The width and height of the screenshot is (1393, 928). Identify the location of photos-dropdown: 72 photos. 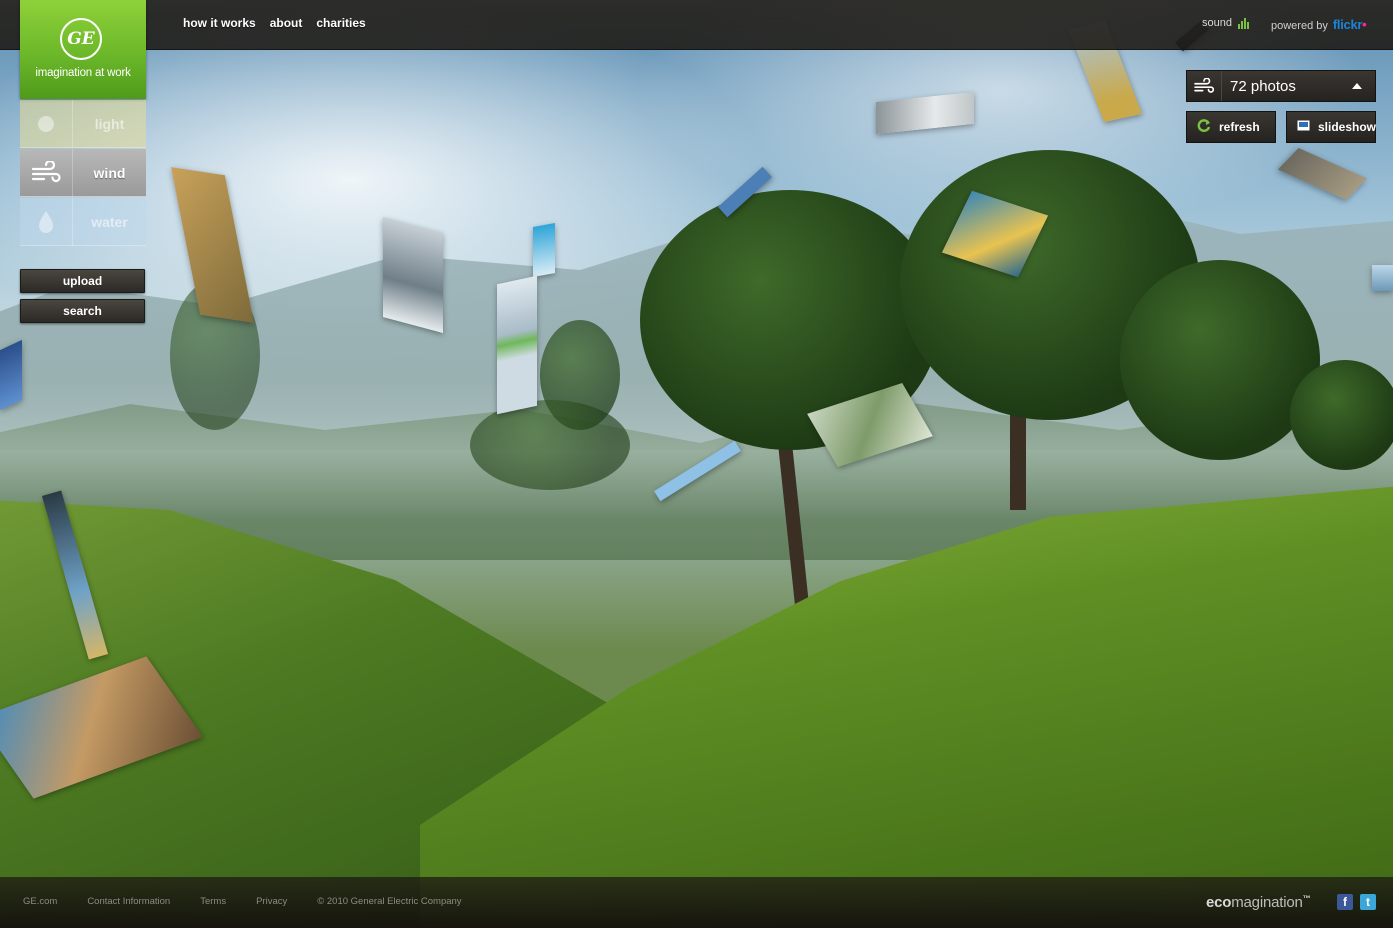
(1281, 86).